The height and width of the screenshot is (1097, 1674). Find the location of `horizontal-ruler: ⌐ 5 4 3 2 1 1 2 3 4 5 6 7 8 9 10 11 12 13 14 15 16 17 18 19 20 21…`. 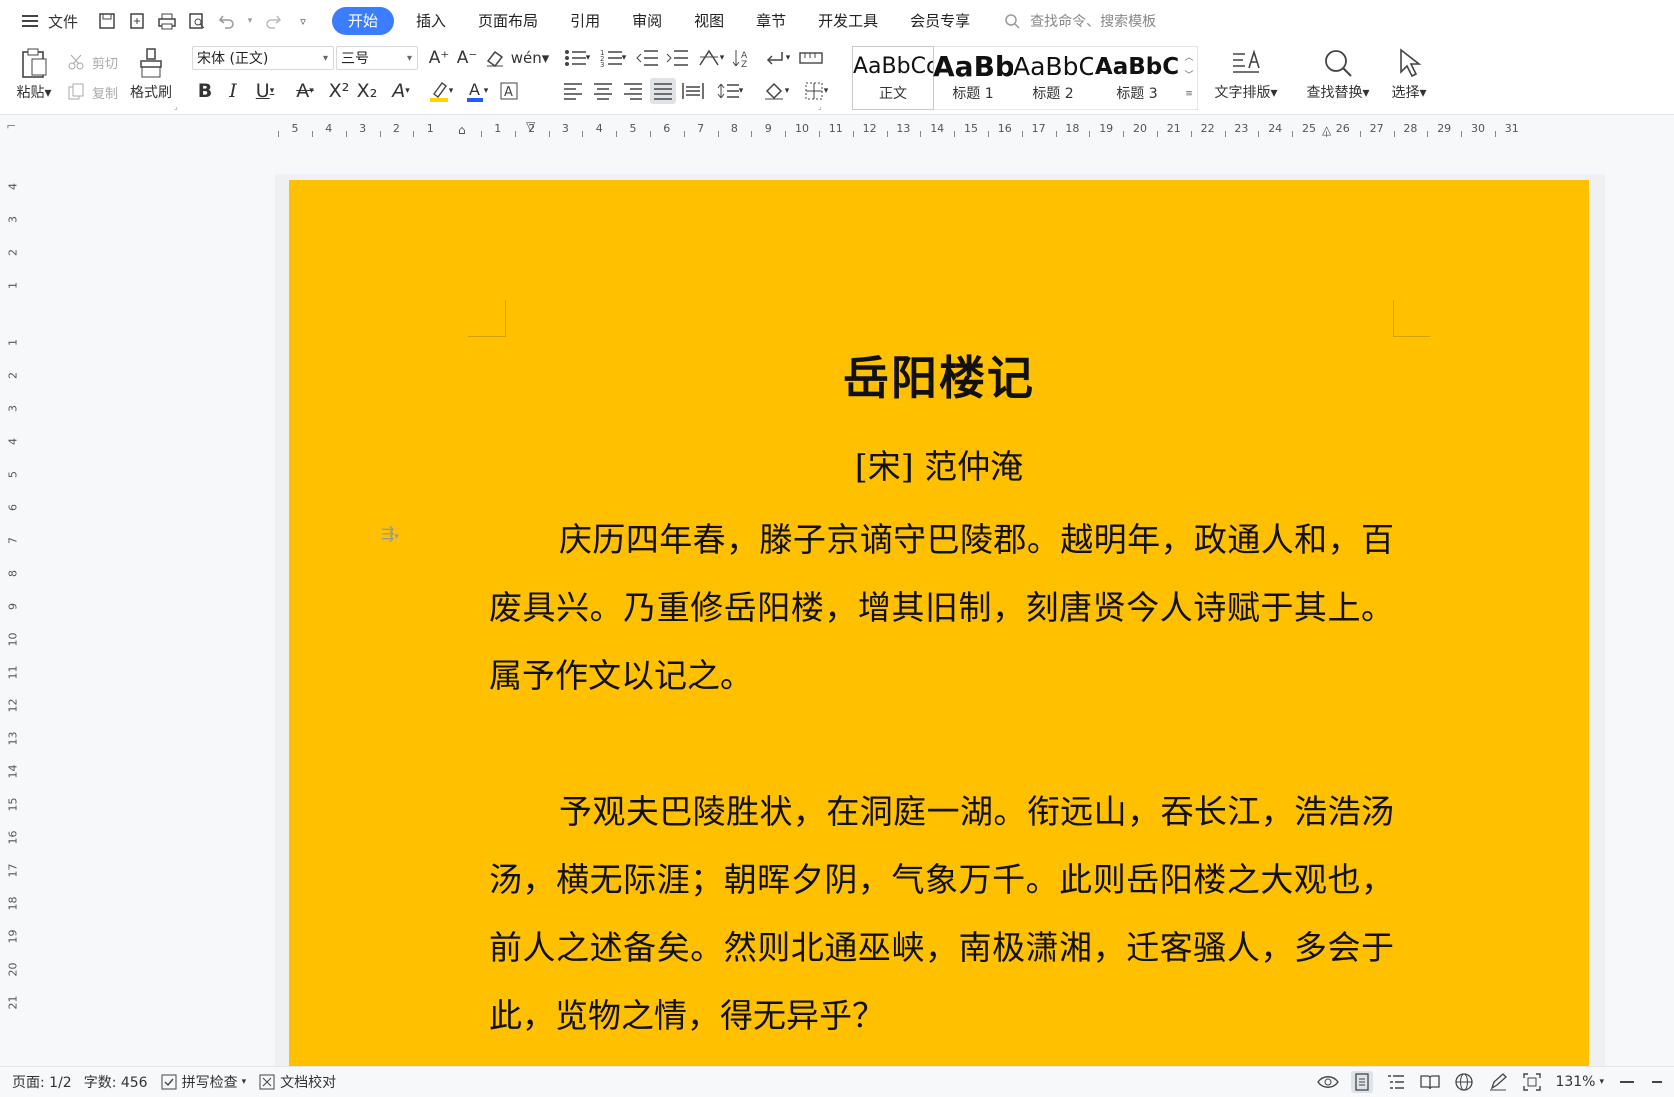

horizontal-ruler: ⌐ 5 4 3 2 1 1 2 3 4 5 6 7 8 9 10 11 12 13 14 15 16 17 18 19 20 21… is located at coordinates (837, 128).